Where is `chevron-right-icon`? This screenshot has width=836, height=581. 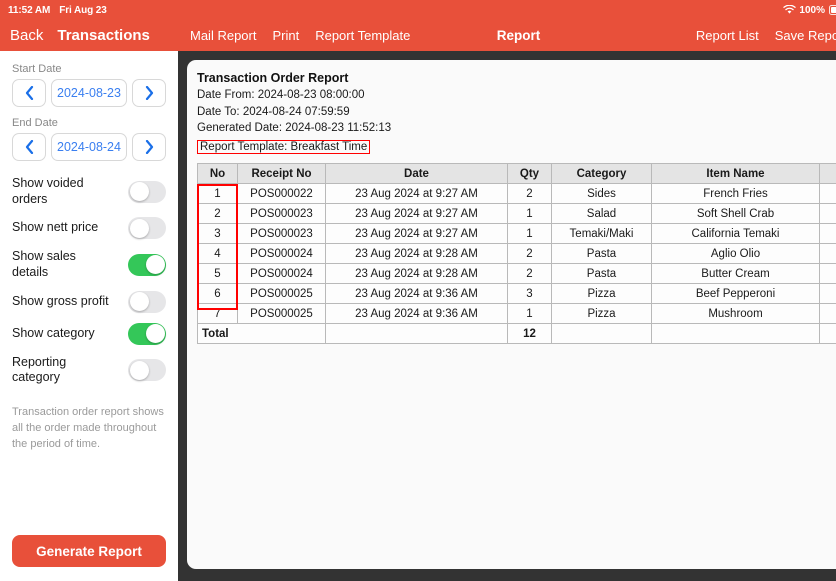
chevron-right-icon is located at coordinates (149, 147).